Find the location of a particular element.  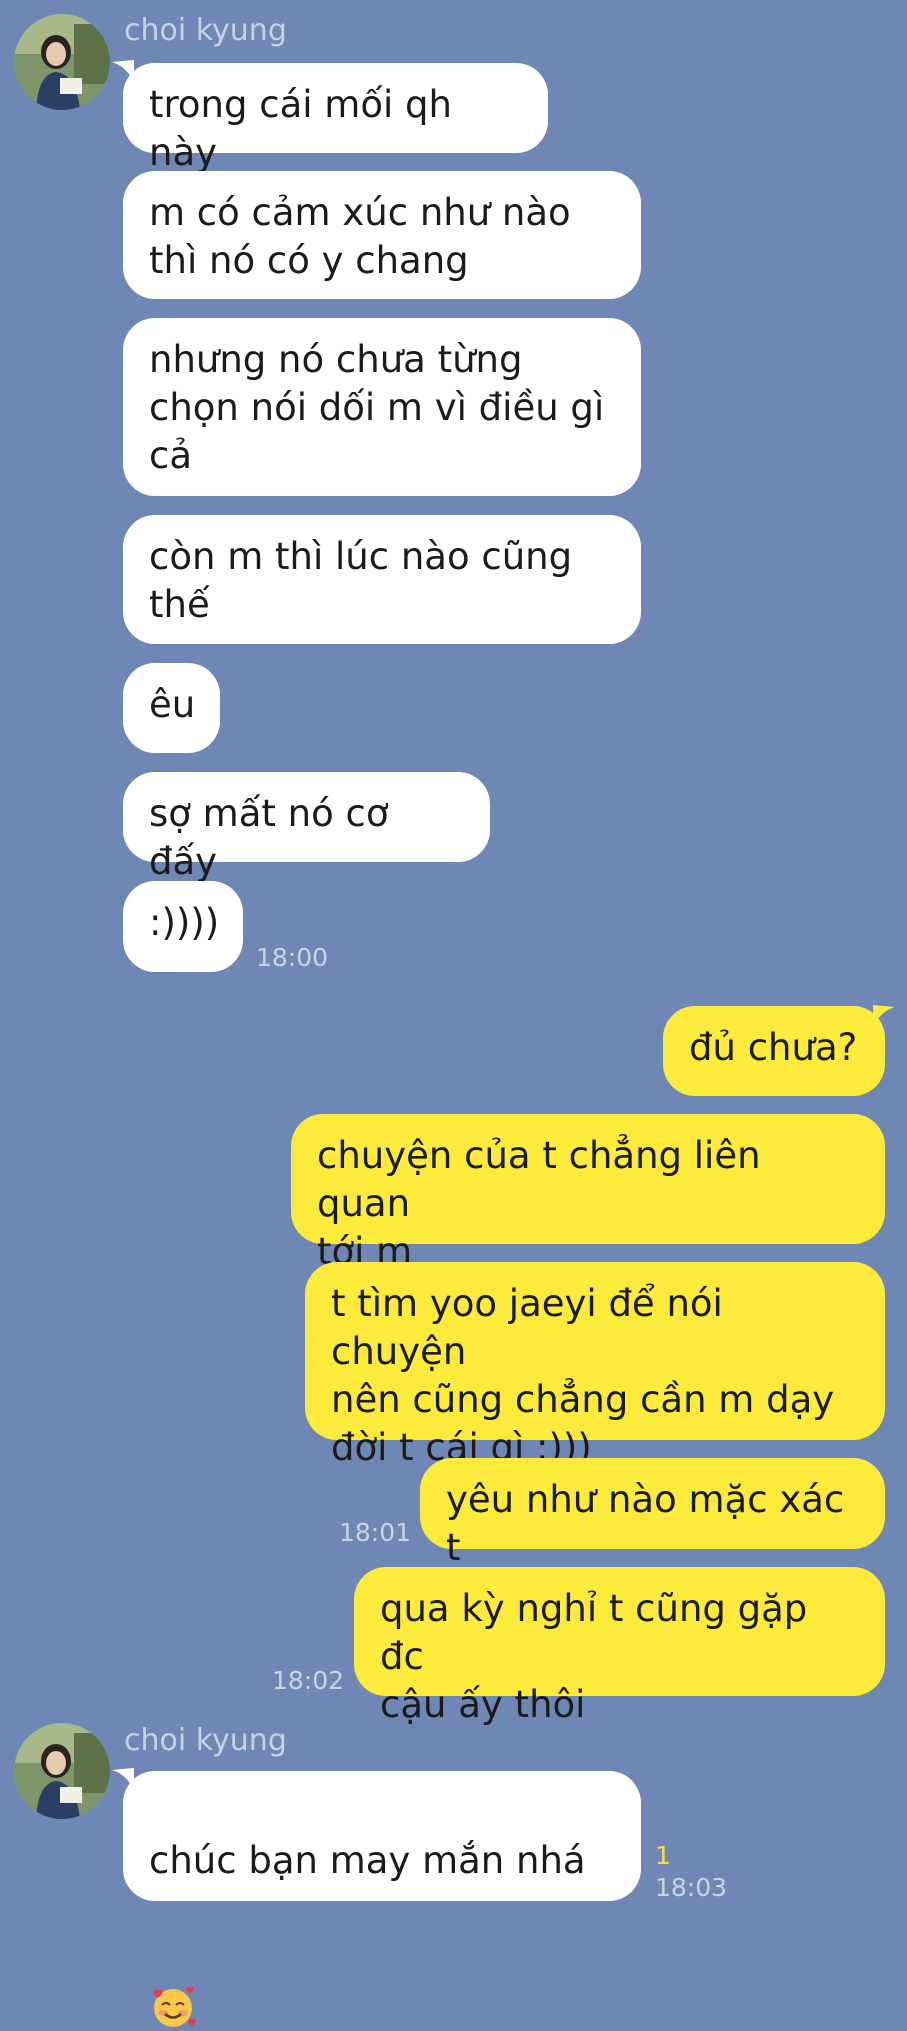

outgoing-message: chuyện của t chẳng liên quan tới m is located at coordinates (588, 1193).